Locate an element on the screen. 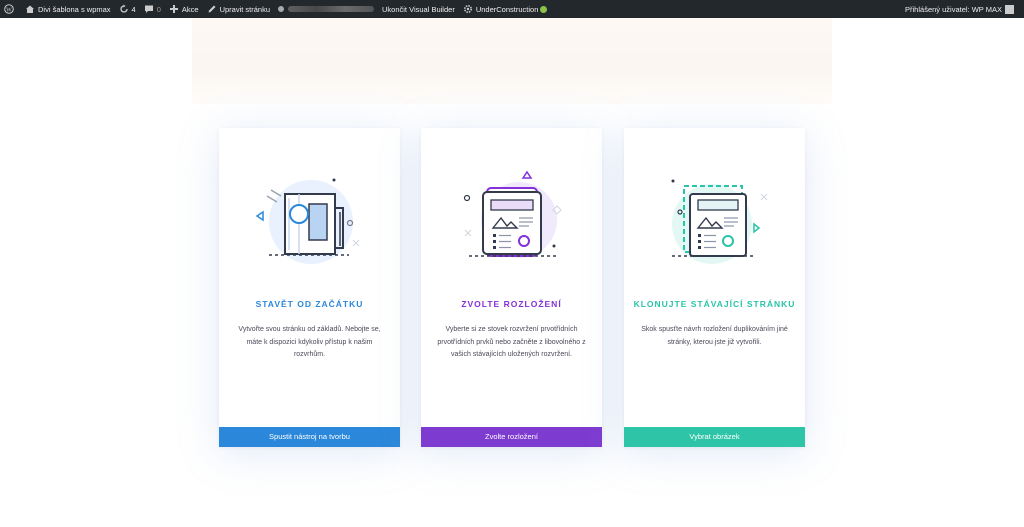  updates-link: 4 is located at coordinates (127, 9).